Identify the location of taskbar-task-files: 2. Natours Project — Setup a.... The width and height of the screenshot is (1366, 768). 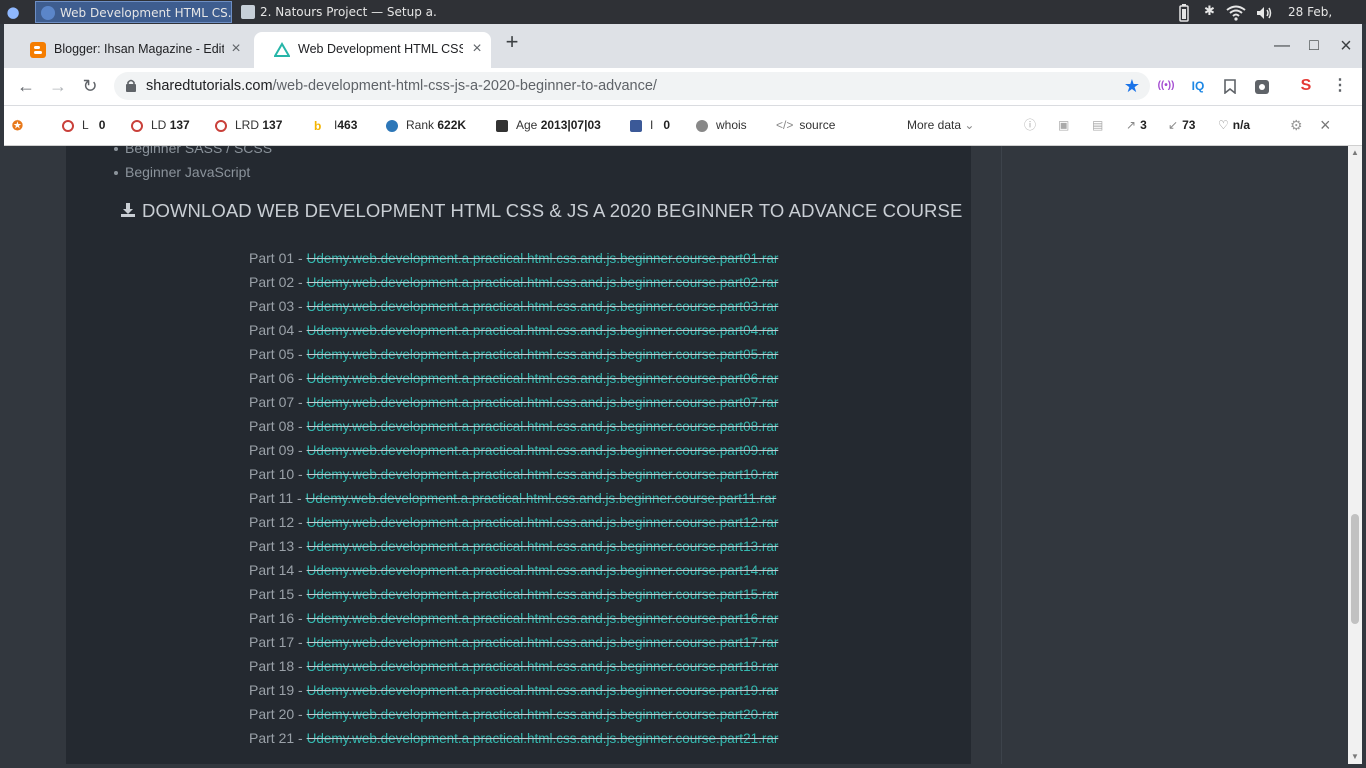
(336, 12).